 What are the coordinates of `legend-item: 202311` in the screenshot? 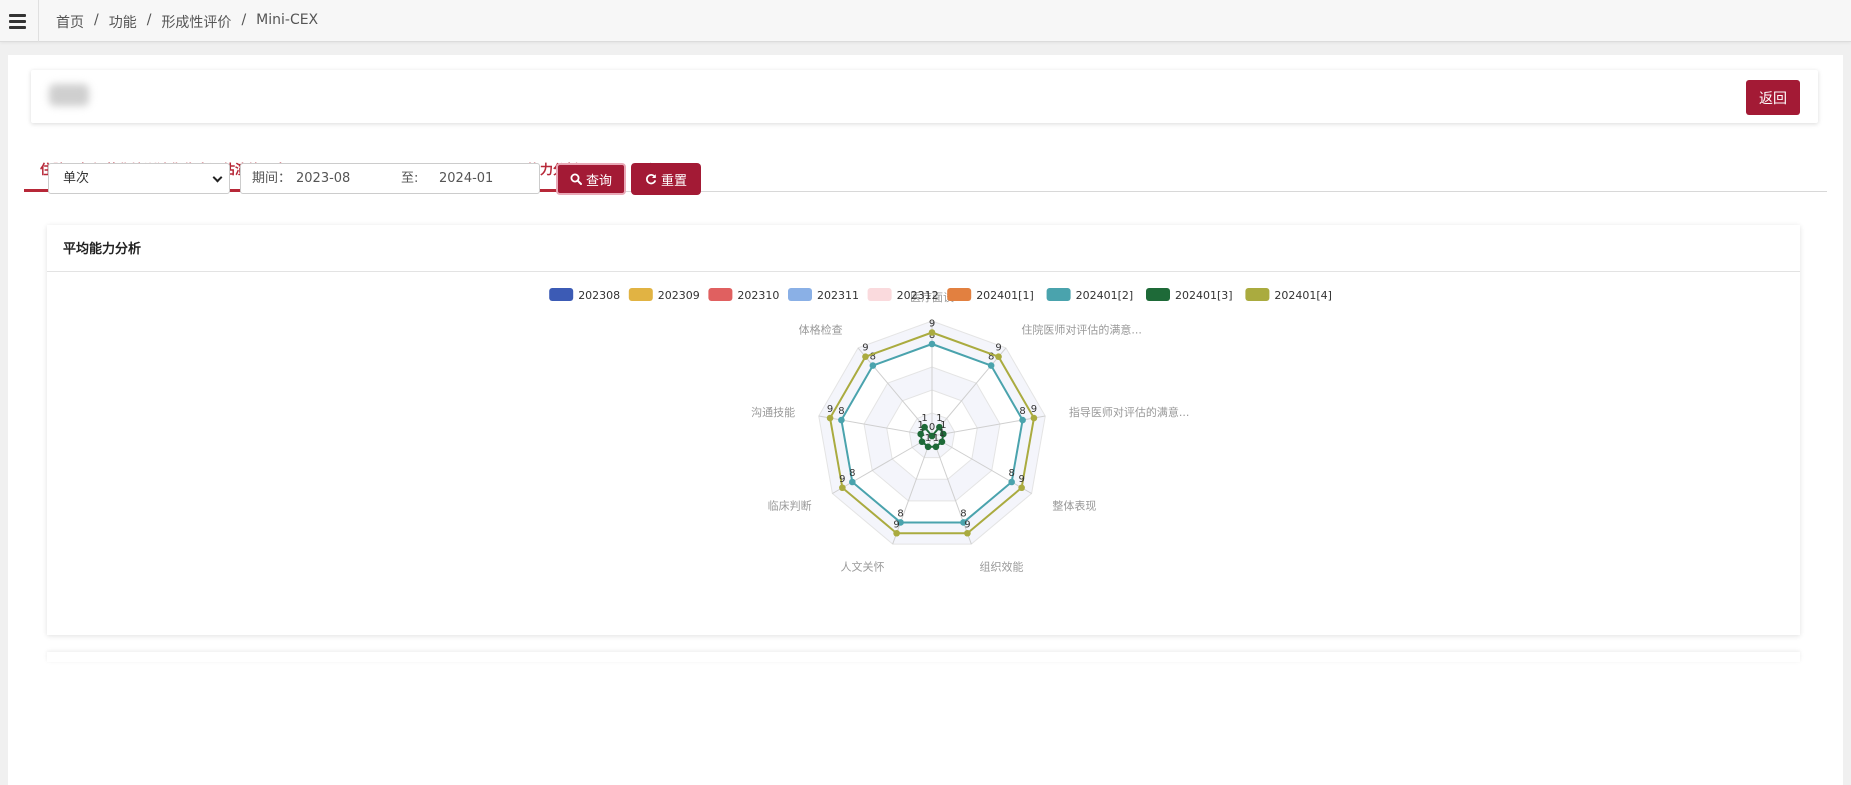 It's located at (823, 295).